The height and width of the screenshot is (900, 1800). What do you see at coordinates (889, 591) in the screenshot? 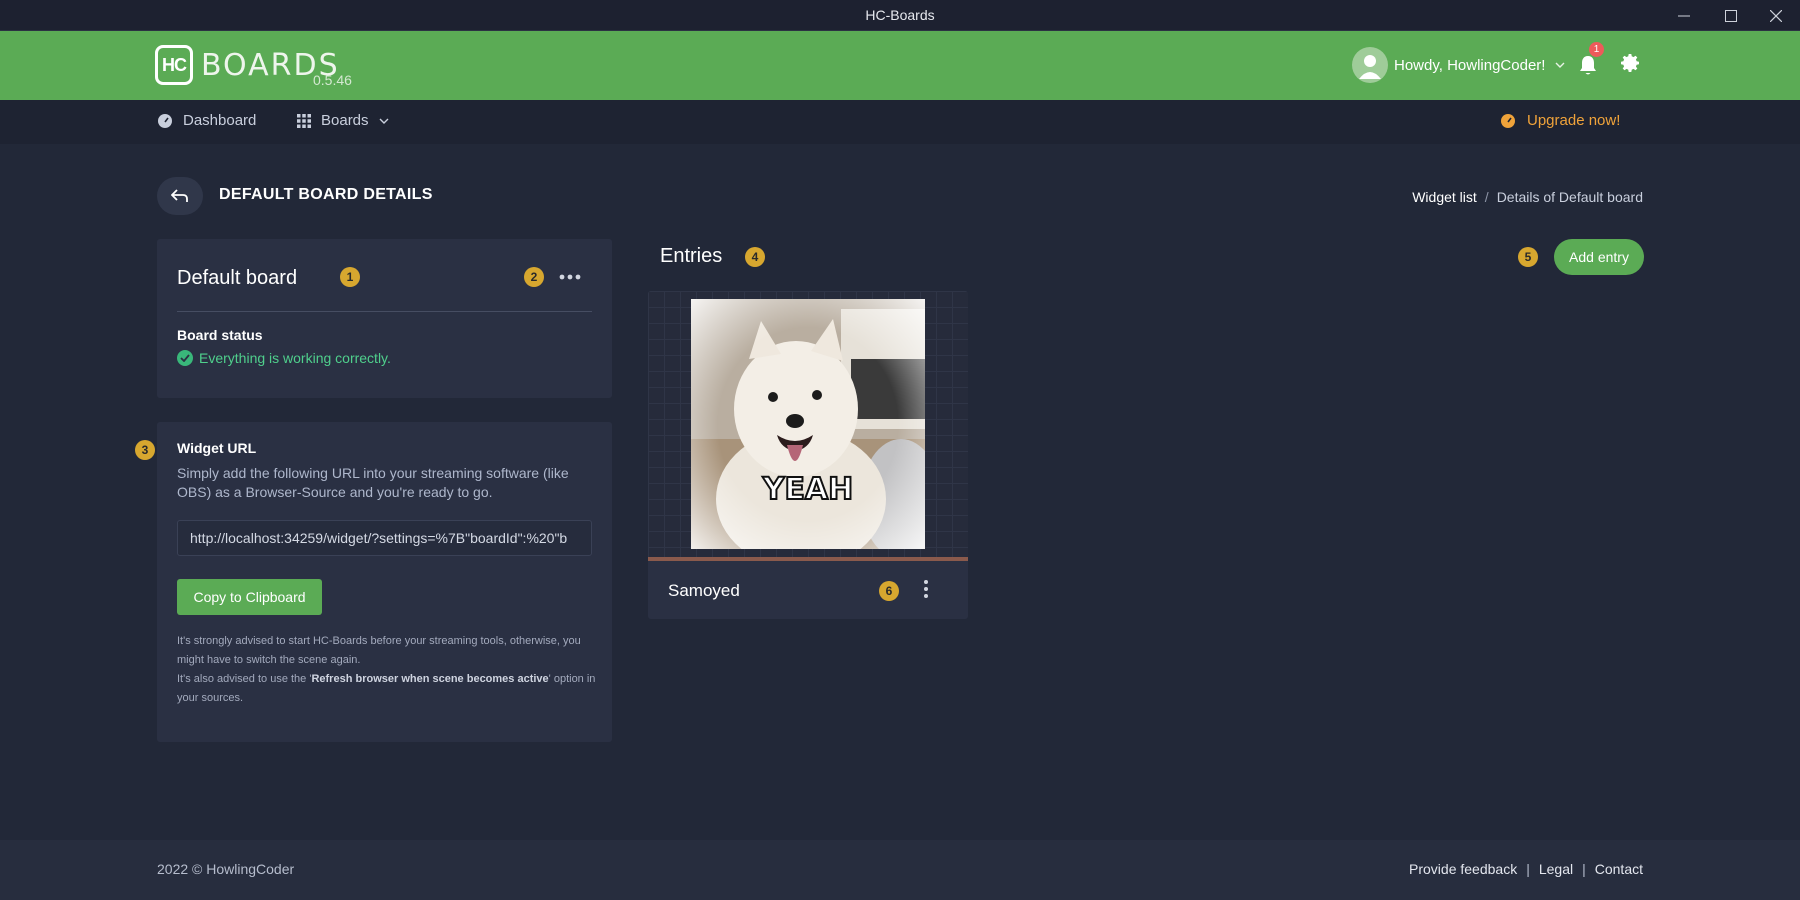
I see `tour-badge-6: 6` at bounding box center [889, 591].